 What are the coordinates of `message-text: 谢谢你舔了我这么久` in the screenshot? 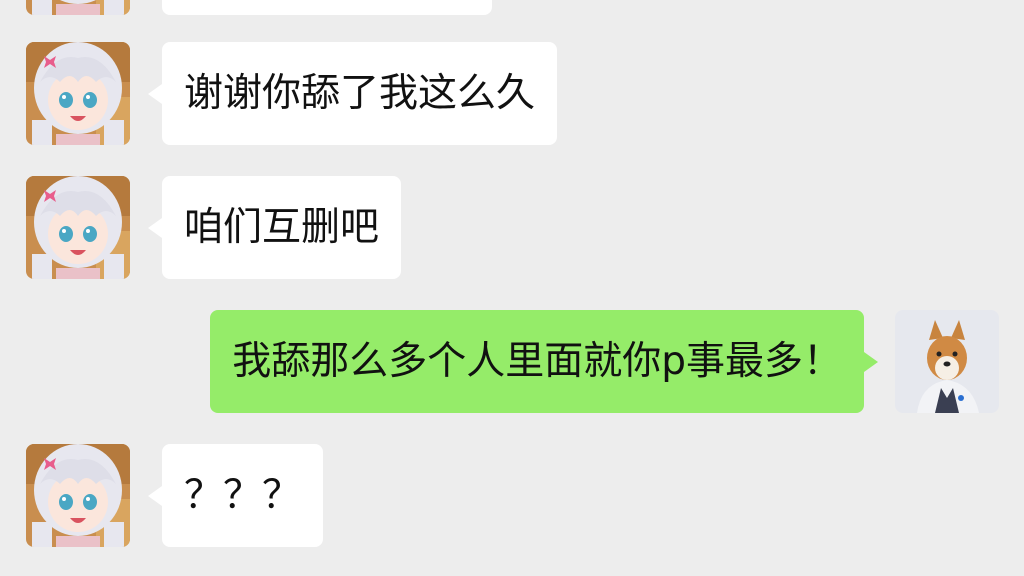 It's located at (360, 93).